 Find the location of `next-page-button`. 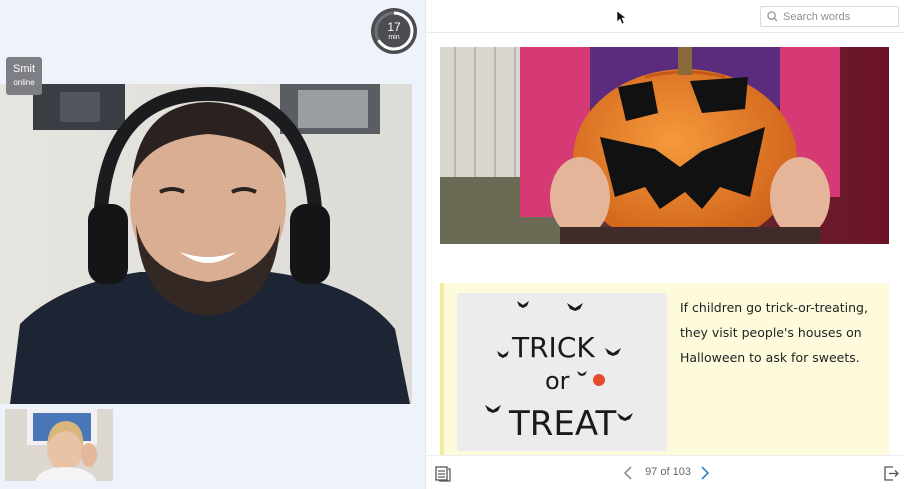

next-page-button is located at coordinates (705, 473).